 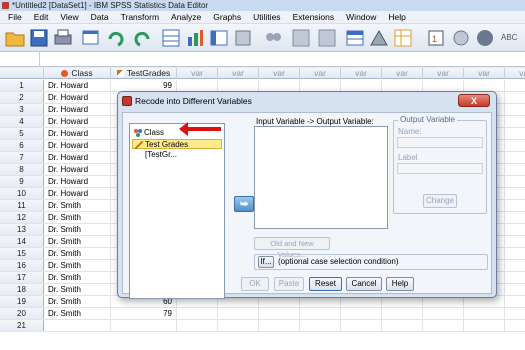 I want to click on close-button: X, so click(x=474, y=100).